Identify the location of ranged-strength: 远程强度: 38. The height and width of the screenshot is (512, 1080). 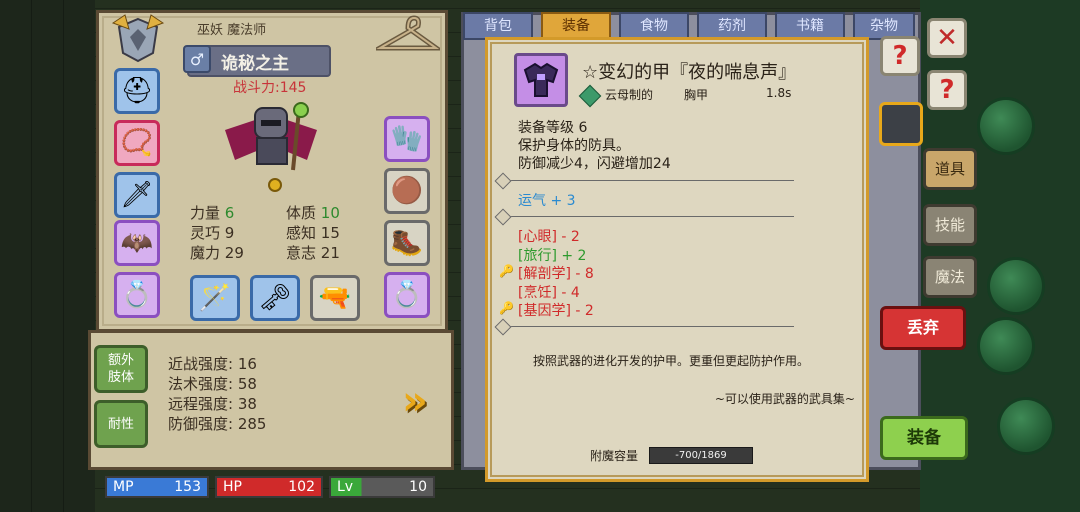
(212, 404).